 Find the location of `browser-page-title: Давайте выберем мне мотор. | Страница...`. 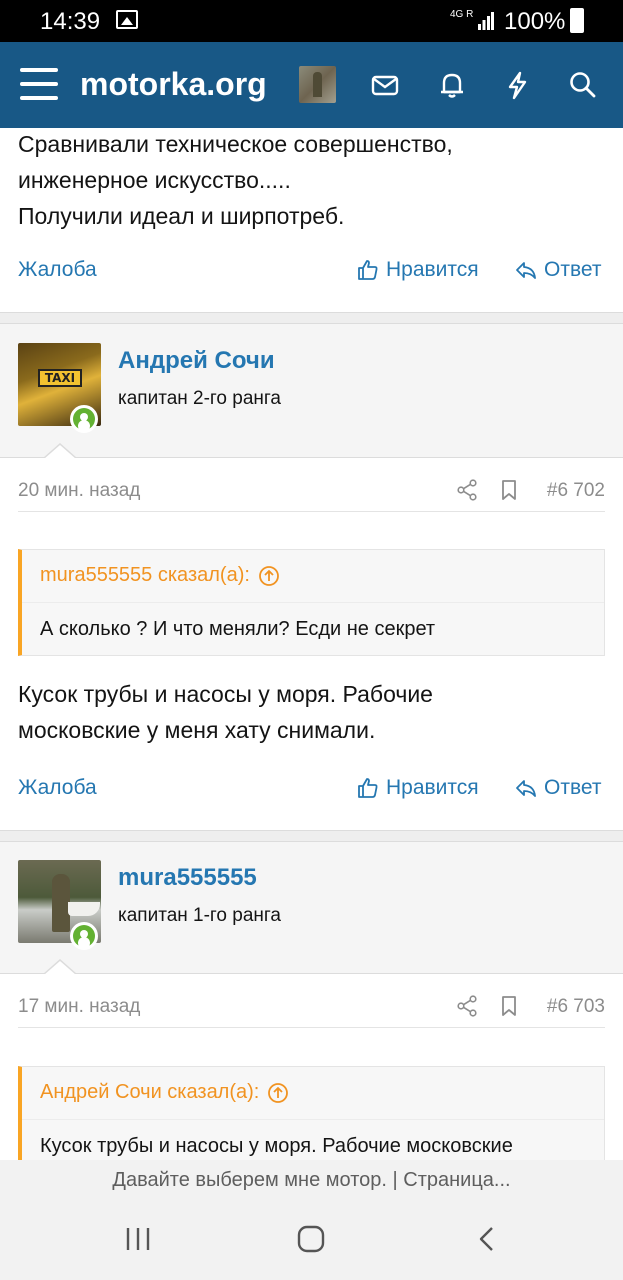

browser-page-title: Давайте выберем мне мотор. | Страница... is located at coordinates (311, 1180).